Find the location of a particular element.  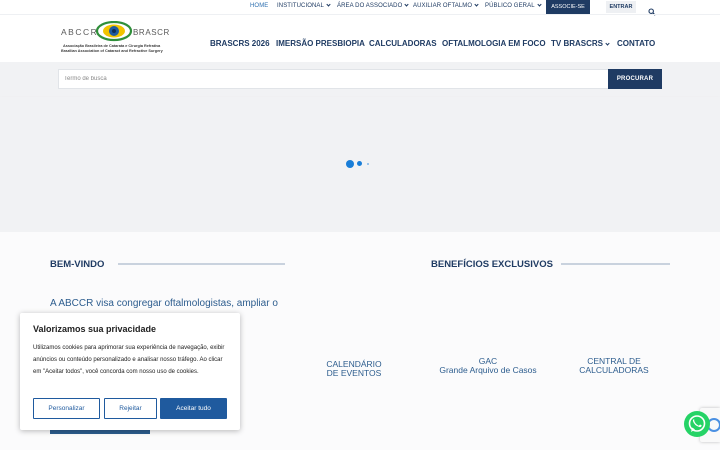

benefit-calendario: CALENDÁRIO DE EVENTOS is located at coordinates (354, 369).